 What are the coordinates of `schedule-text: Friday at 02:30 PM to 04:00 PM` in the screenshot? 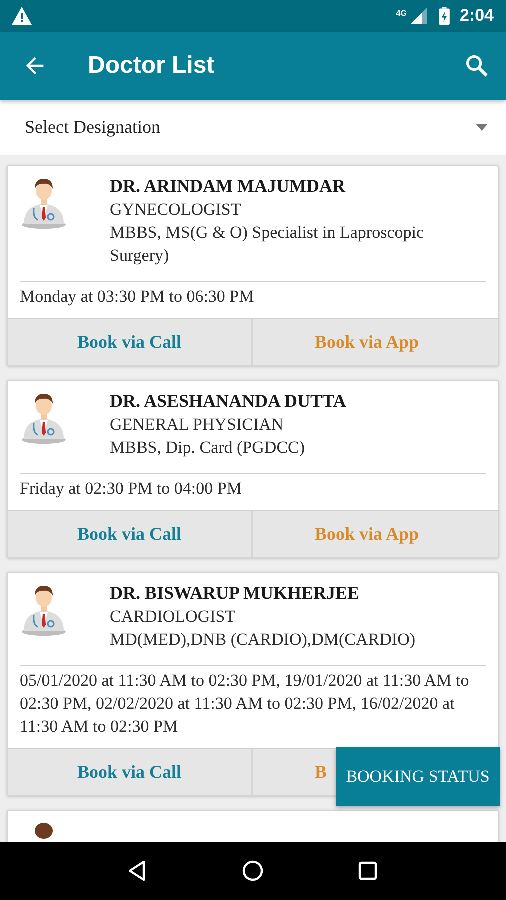 It's located at (131, 489).